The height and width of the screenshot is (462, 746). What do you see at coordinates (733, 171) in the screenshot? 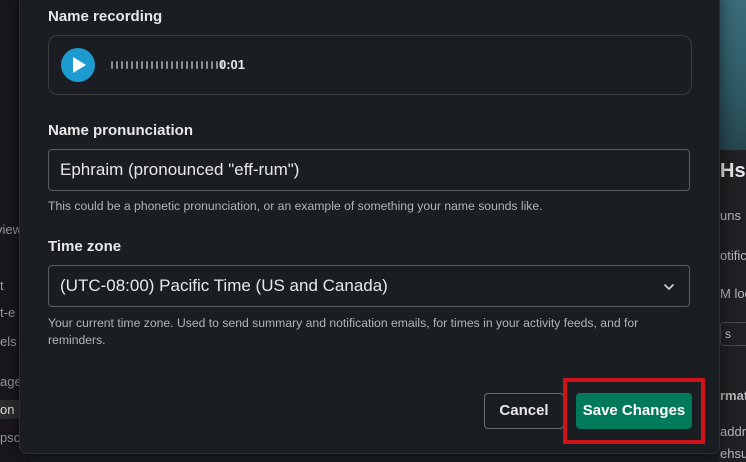
I see `bg-profile-name: Hsu` at bounding box center [733, 171].